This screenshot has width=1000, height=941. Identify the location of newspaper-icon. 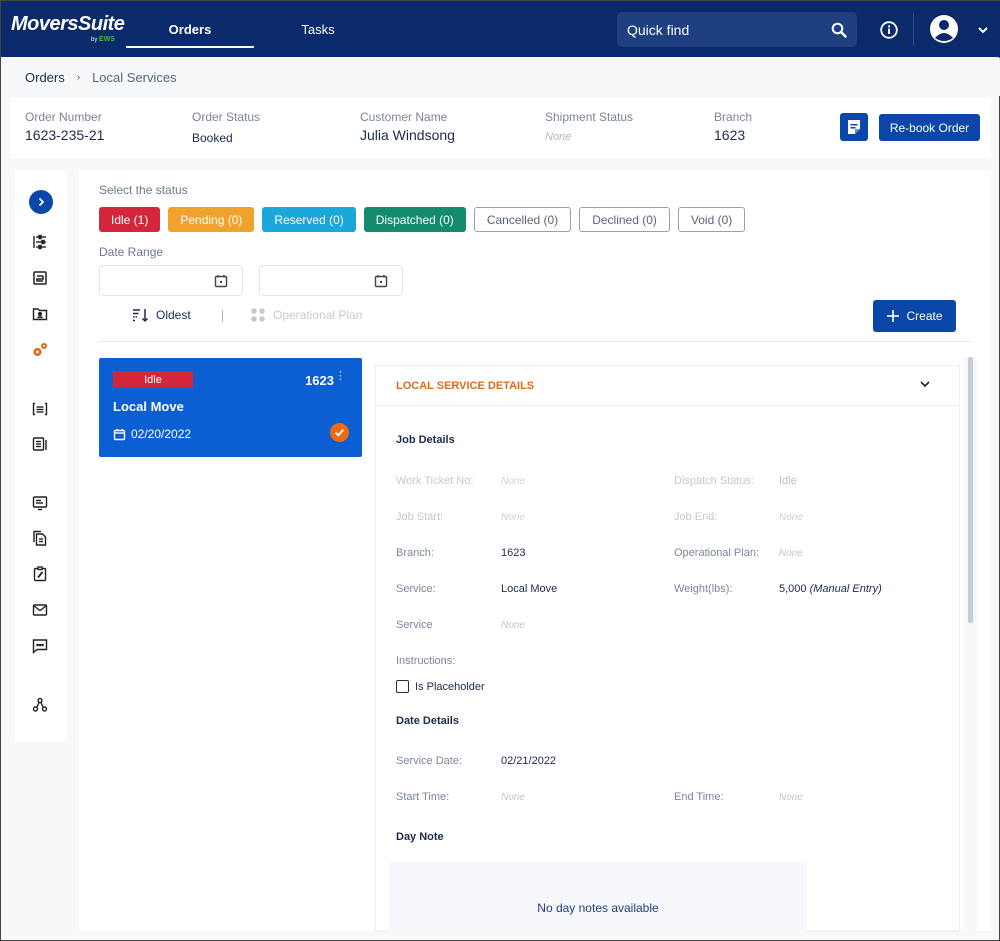
(40, 444).